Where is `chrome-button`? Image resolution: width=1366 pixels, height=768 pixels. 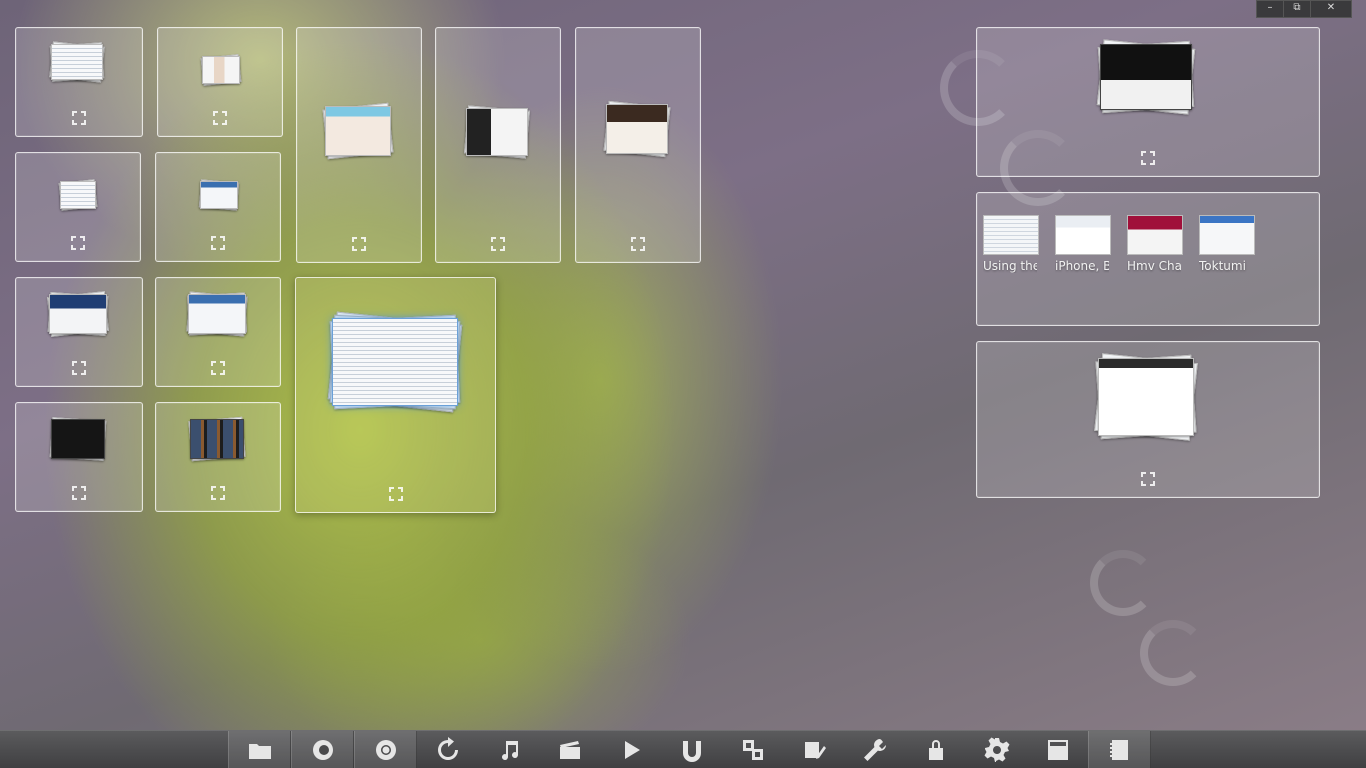
chrome-button is located at coordinates (385, 749).